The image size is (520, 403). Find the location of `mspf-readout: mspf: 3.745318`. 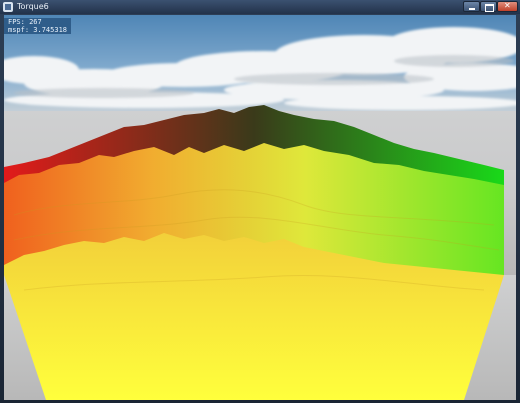

mspf-readout: mspf: 3.745318 is located at coordinates (38, 30).